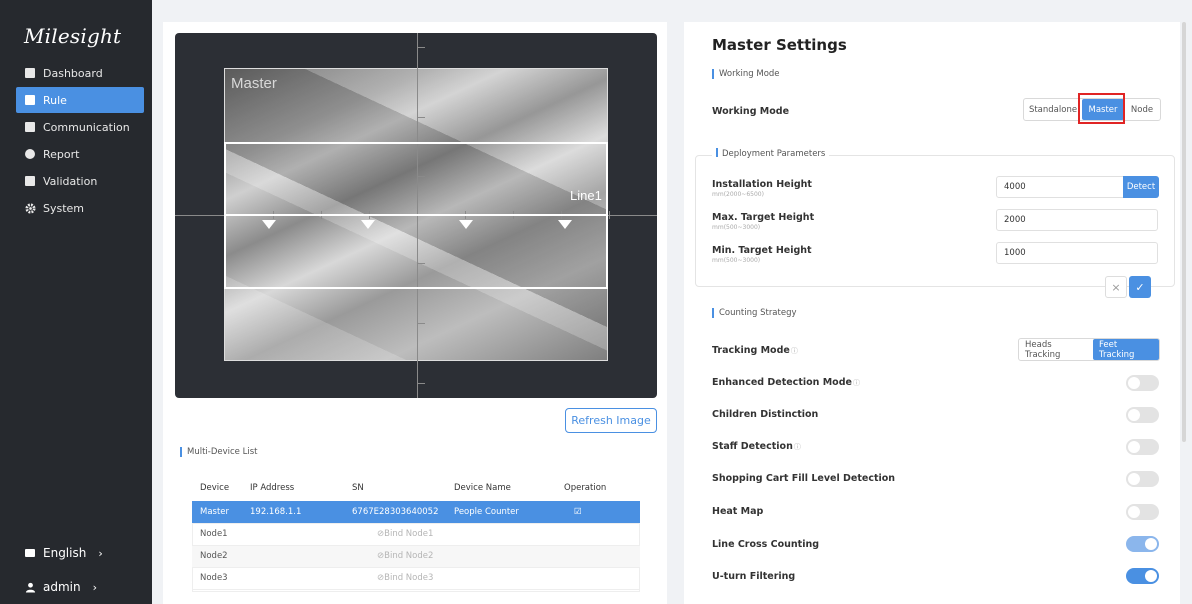 The image size is (1192, 604). I want to click on scrollbar, so click(1184, 232).